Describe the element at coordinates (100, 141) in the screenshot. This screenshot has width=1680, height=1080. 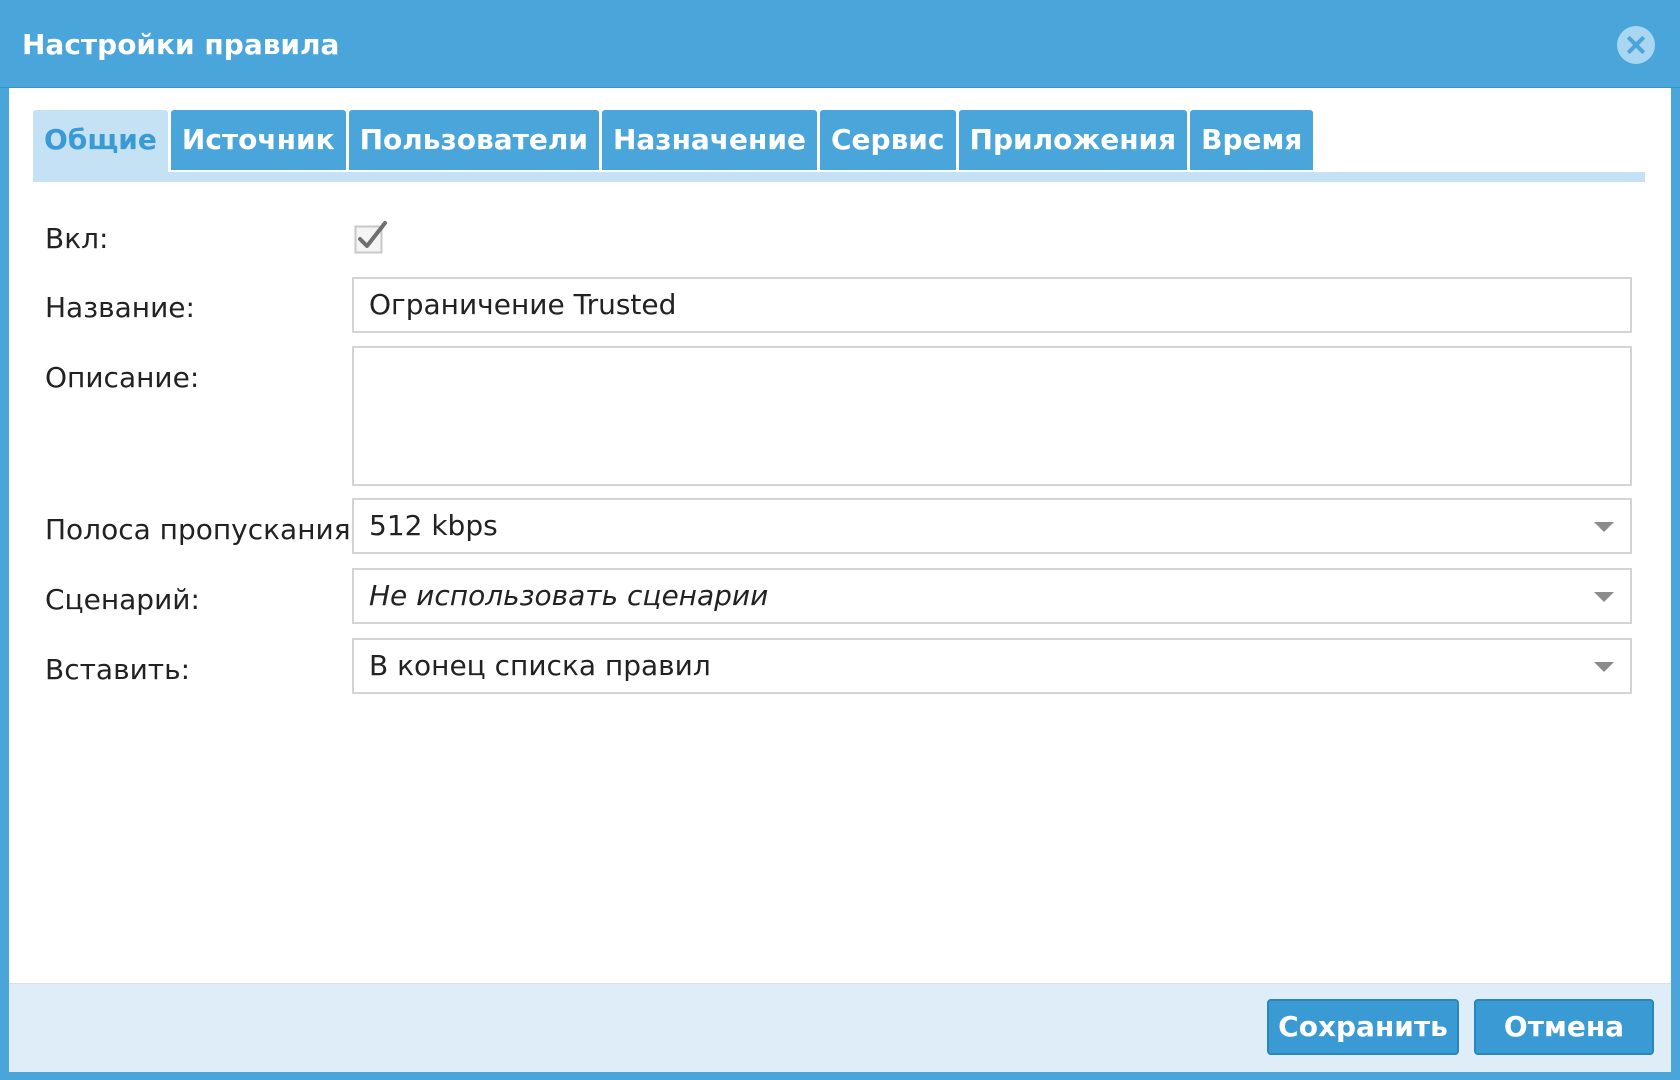
I see `tab-general: Общие` at that location.